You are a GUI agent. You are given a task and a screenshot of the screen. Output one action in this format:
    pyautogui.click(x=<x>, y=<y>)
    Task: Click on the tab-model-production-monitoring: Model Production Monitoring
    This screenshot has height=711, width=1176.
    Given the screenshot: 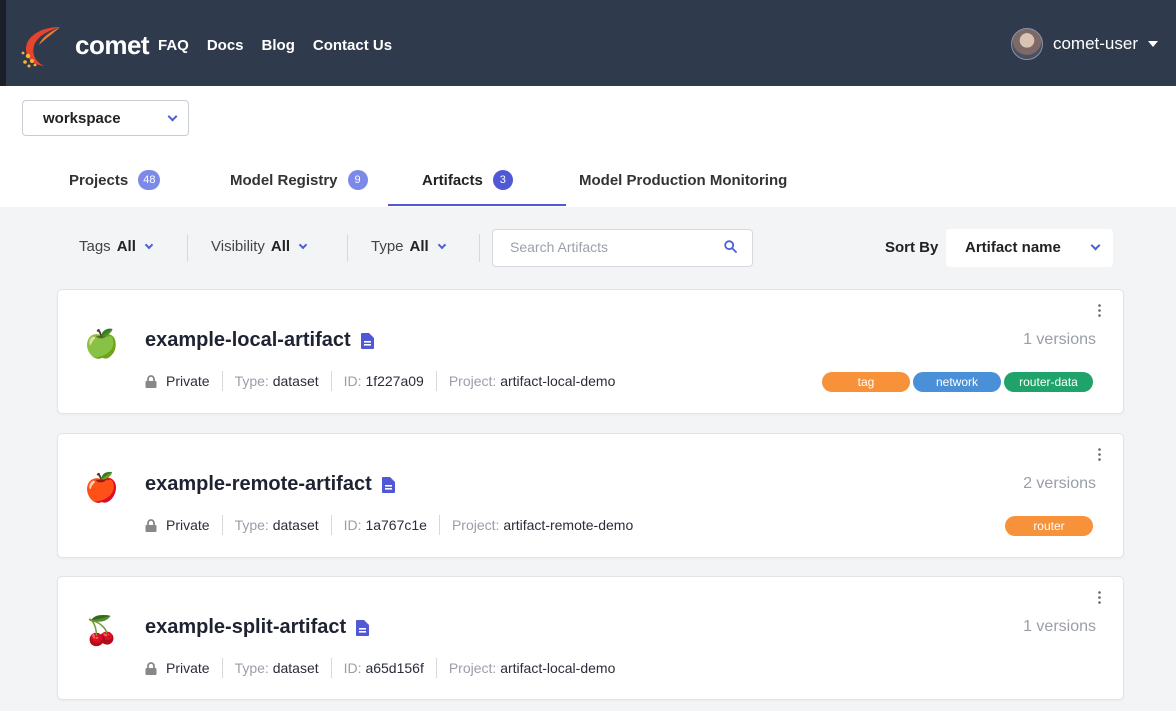 What is the action you would take?
    pyautogui.click(x=683, y=185)
    